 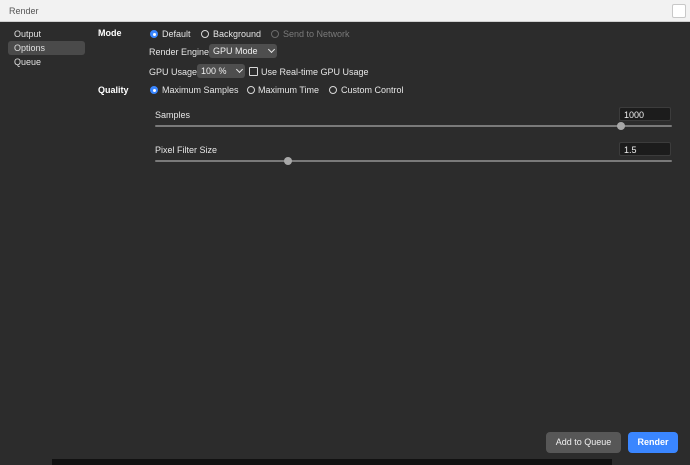 What do you see at coordinates (315, 72) in the screenshot?
I see `realtime-gpu-label: Use Real-time GPU Usage` at bounding box center [315, 72].